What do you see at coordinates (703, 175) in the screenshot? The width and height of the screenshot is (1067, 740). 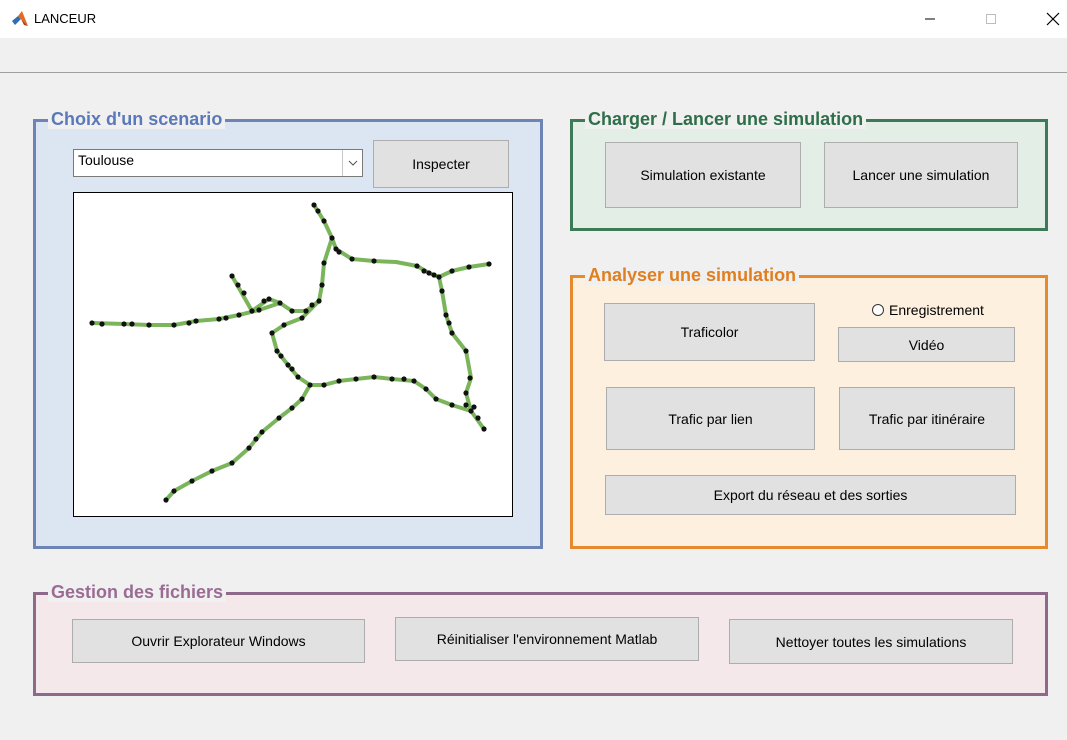 I see `existing-simulation-button: Simulation existante` at bounding box center [703, 175].